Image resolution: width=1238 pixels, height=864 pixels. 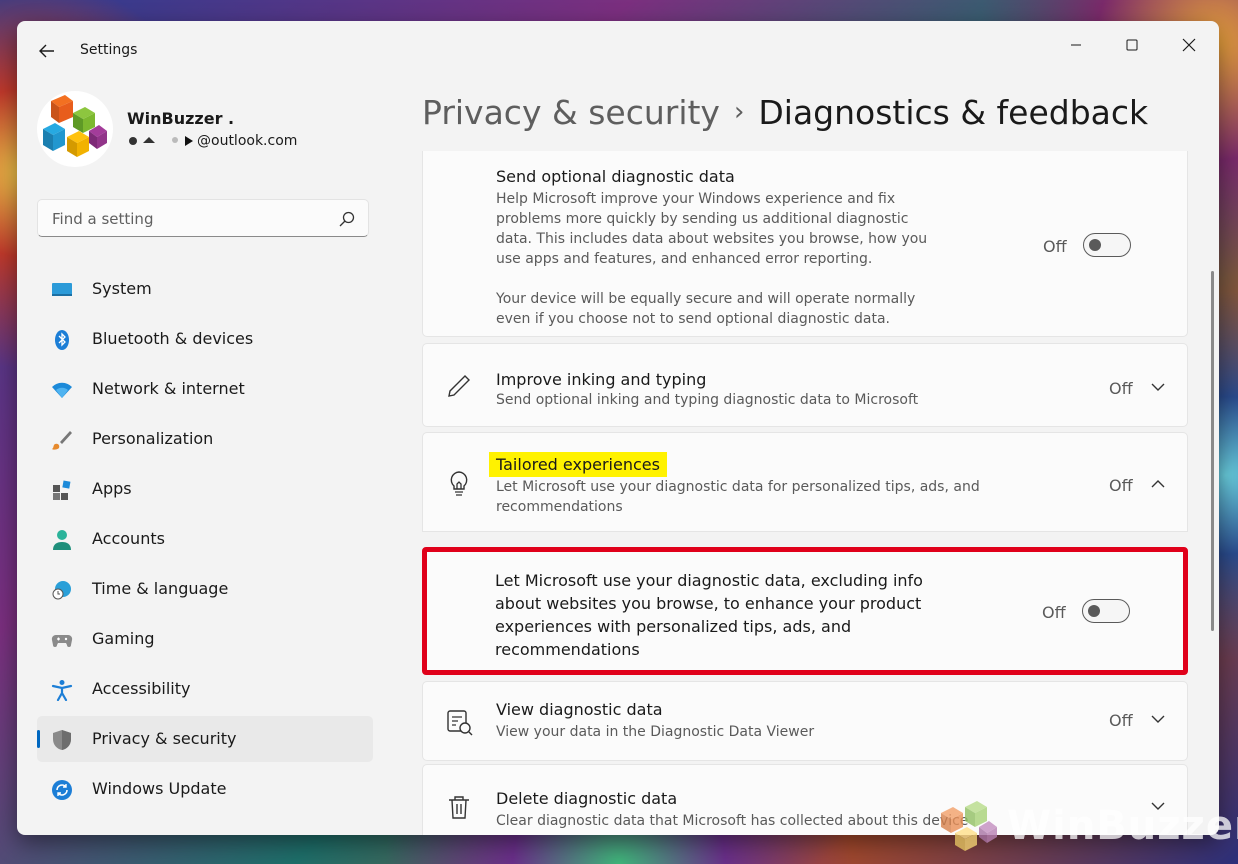 I want to click on close-icon, so click(x=1189, y=45).